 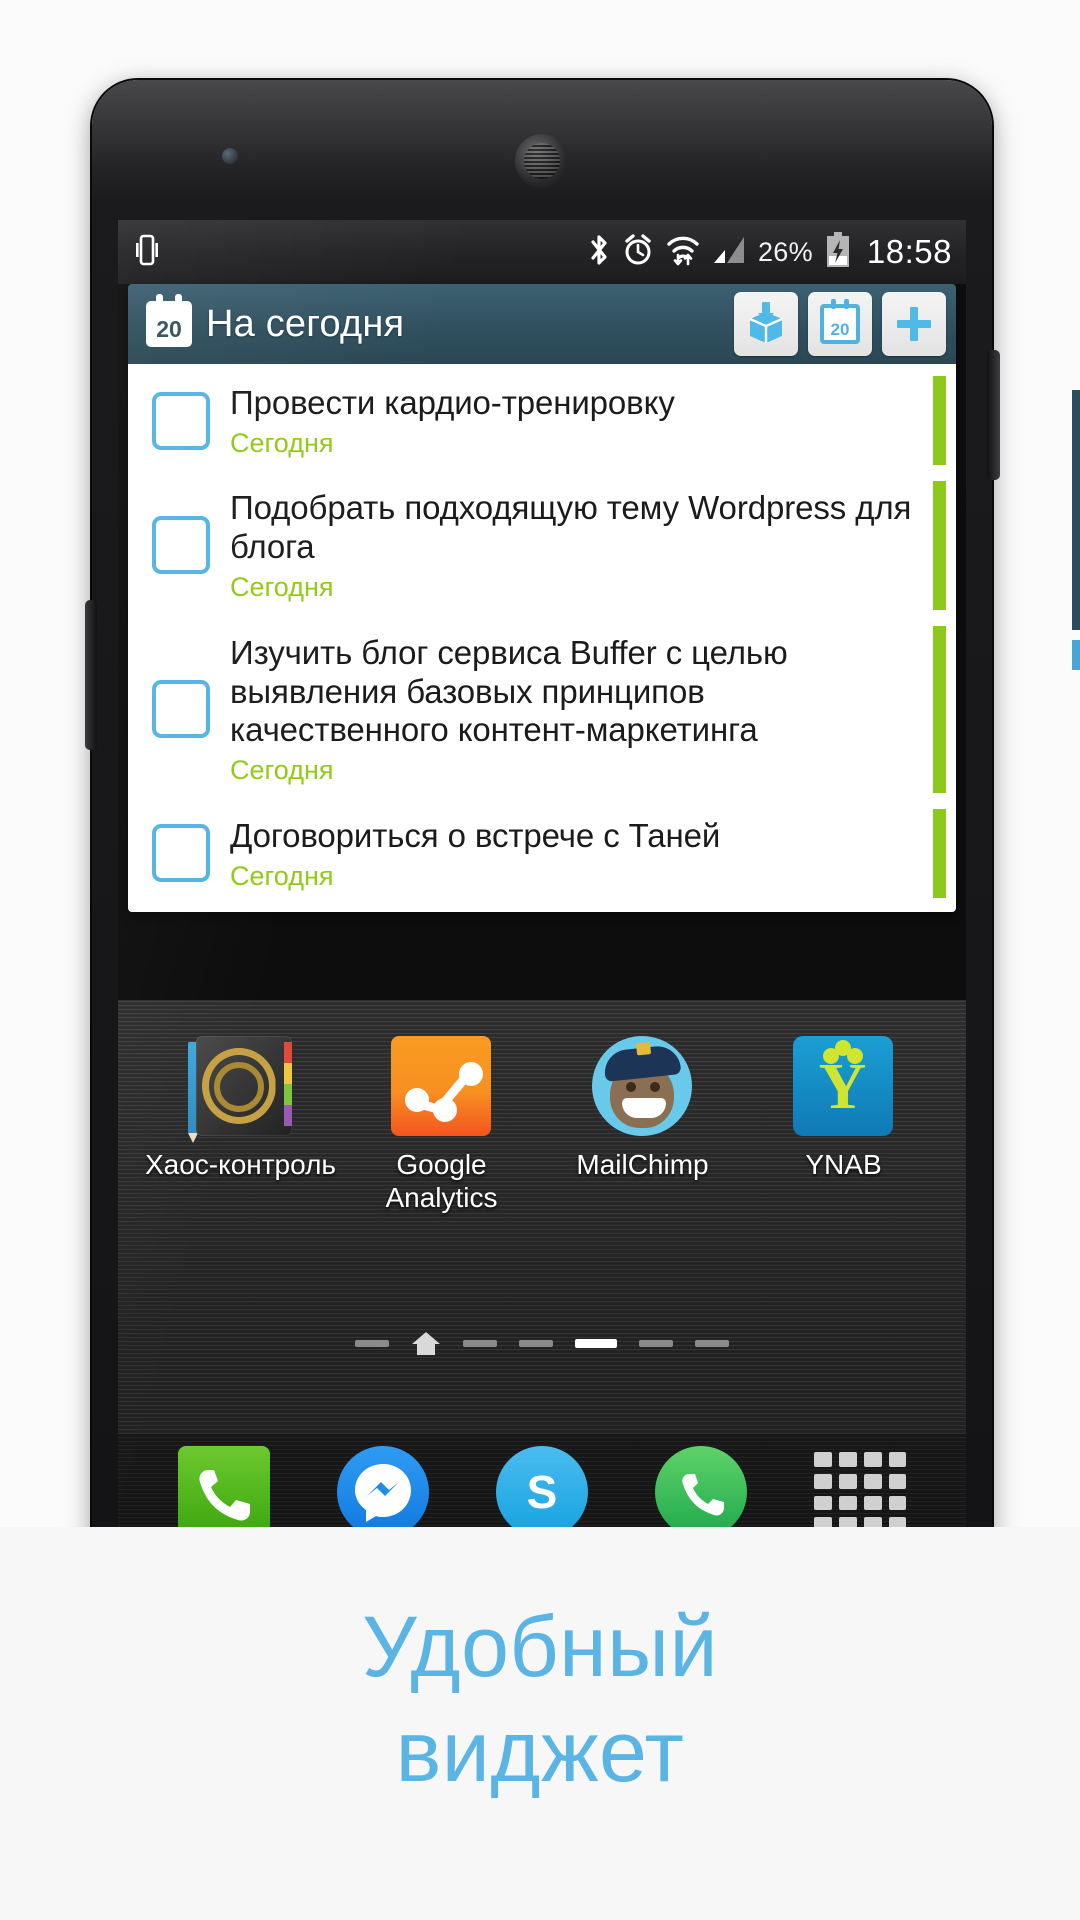 What do you see at coordinates (596, 1343) in the screenshot?
I see `page-dot-active` at bounding box center [596, 1343].